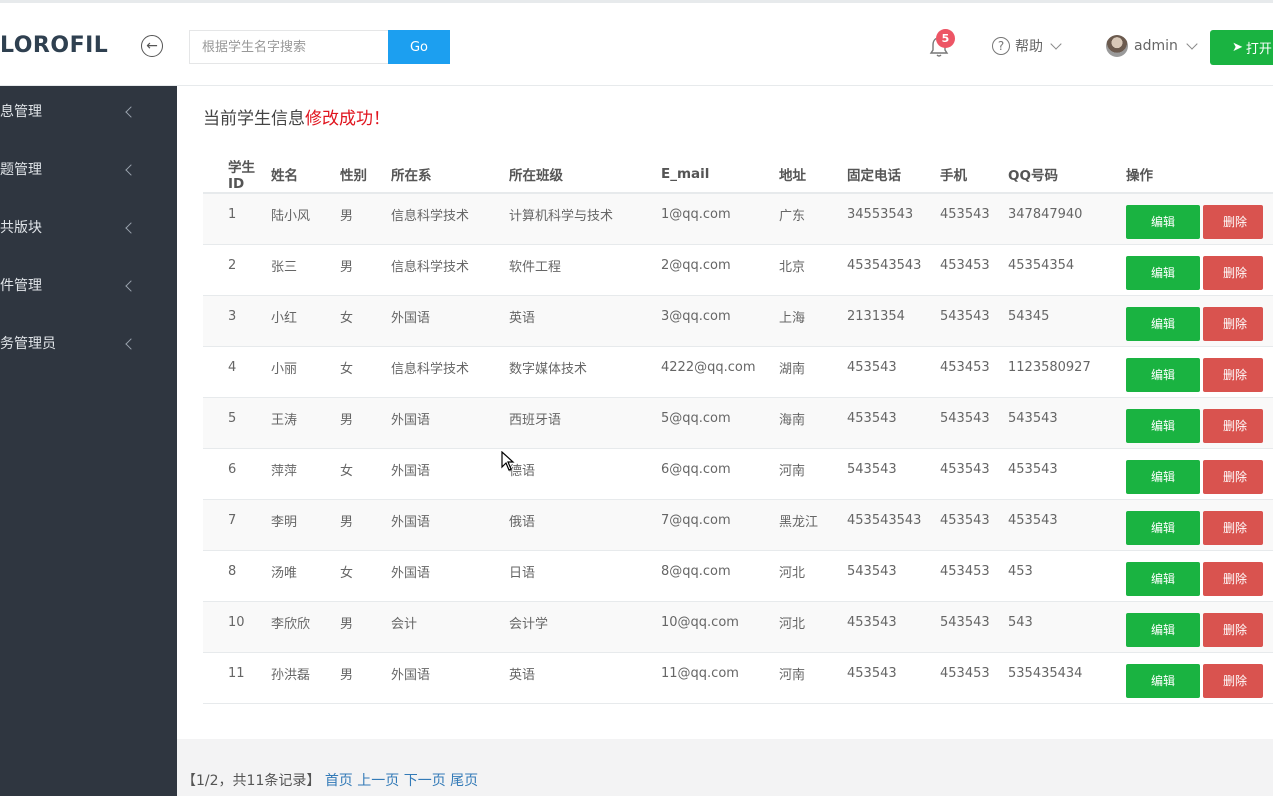 This screenshot has height=796, width=1273. I want to click on table-cell: 11@qq.com, so click(720, 678).